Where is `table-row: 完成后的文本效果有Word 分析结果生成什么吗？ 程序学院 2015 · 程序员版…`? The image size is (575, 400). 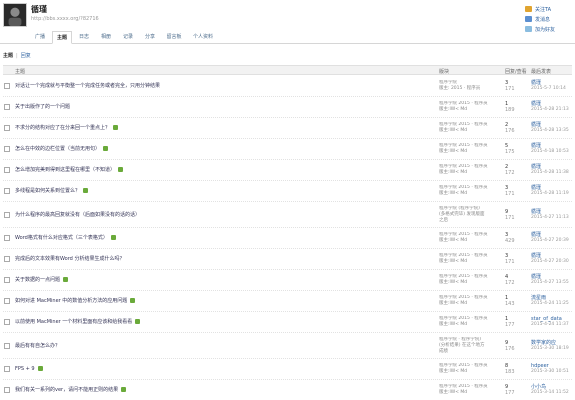 table-row: 完成后的文本效果有Word 分析结果生成什么吗？ 程序学院 2015 · 程序员版… is located at coordinates (287, 259).